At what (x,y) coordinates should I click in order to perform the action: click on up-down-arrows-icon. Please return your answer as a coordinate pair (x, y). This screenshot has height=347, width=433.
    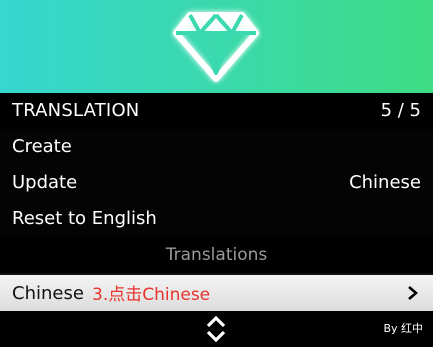
    Looking at the image, I should click on (216, 329).